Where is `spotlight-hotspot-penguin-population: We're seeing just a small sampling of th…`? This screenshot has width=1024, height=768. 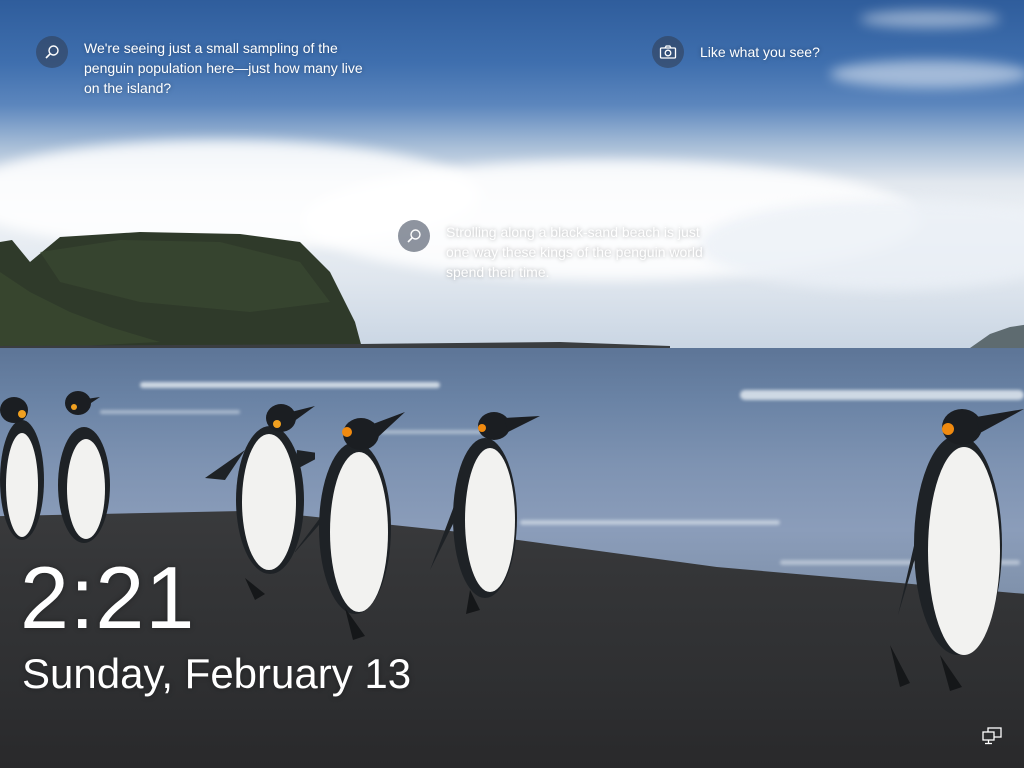 spotlight-hotspot-penguin-population: We're seeing just a small sampling of th… is located at coordinates (216, 67).